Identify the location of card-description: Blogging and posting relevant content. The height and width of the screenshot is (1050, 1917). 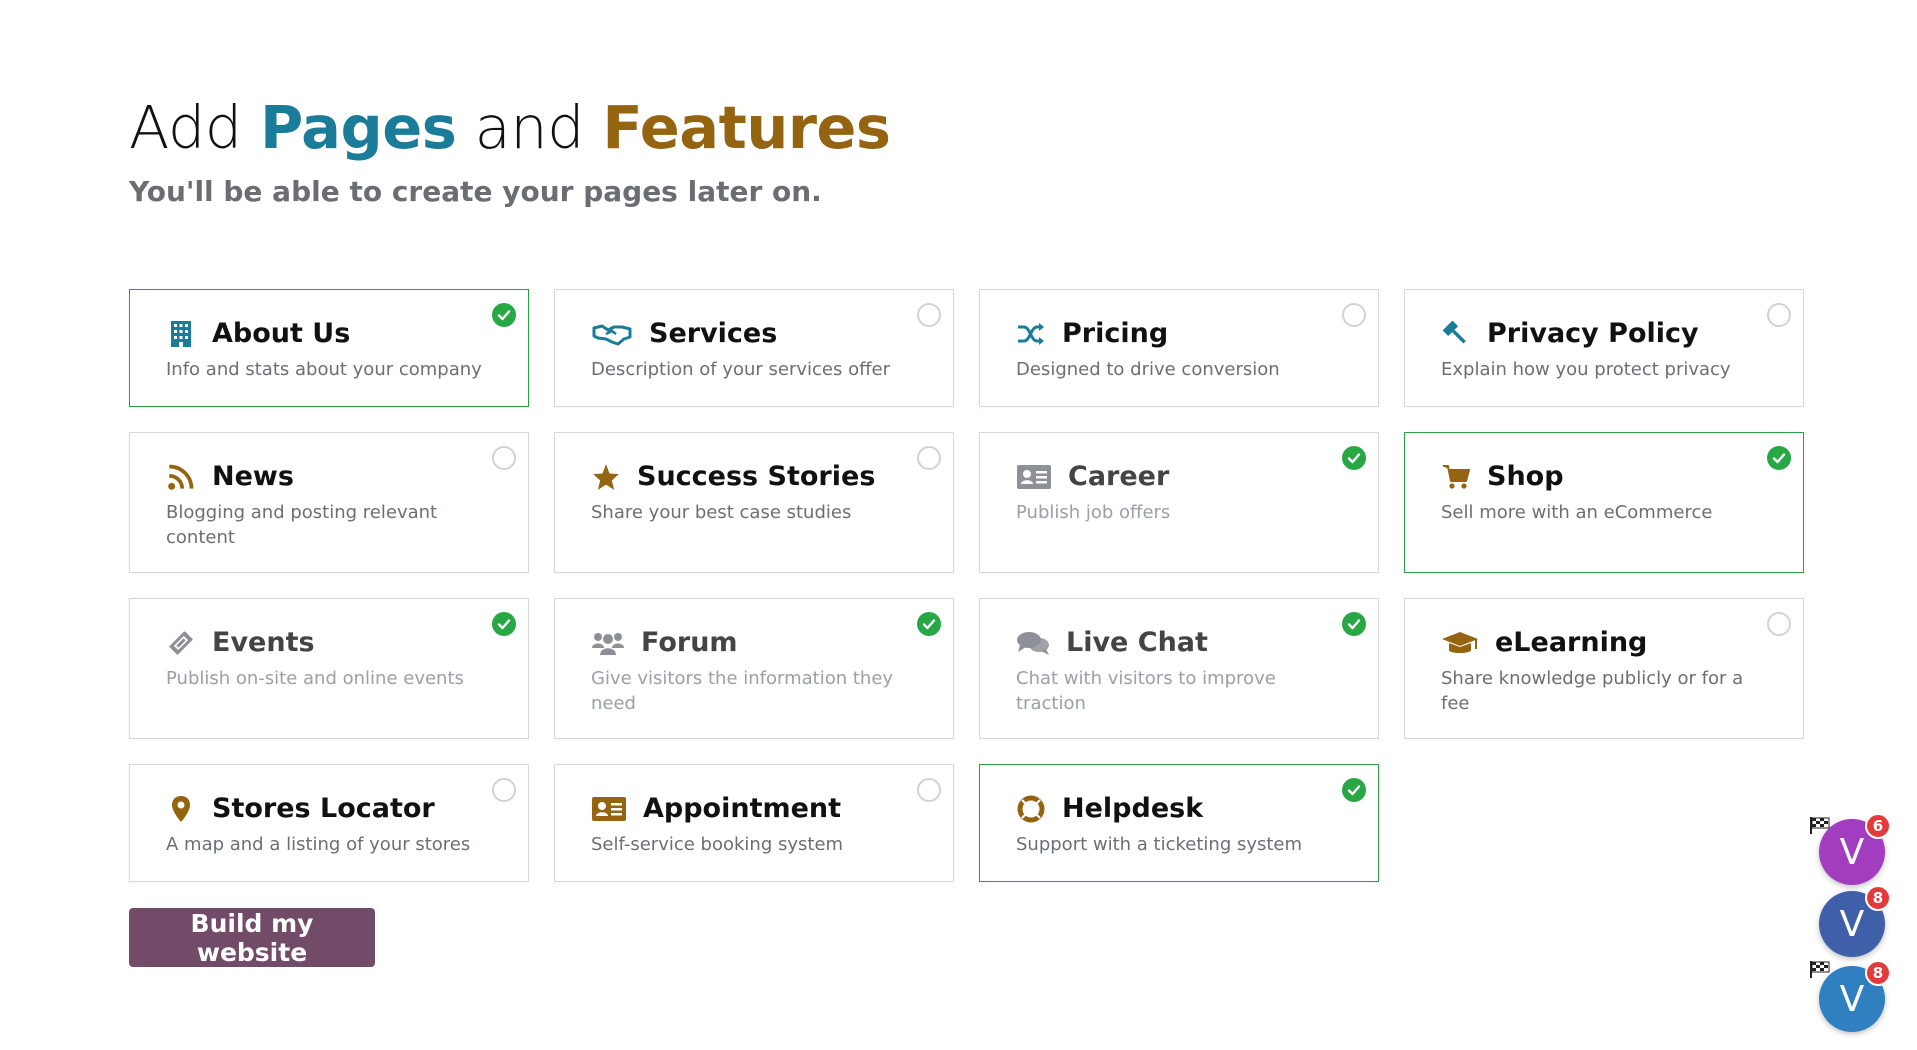
(302, 525).